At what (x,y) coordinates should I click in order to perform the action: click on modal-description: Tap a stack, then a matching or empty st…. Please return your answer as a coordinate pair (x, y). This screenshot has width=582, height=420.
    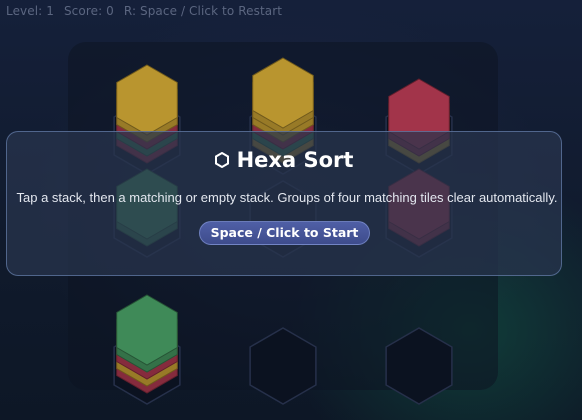
    Looking at the image, I should click on (287, 197).